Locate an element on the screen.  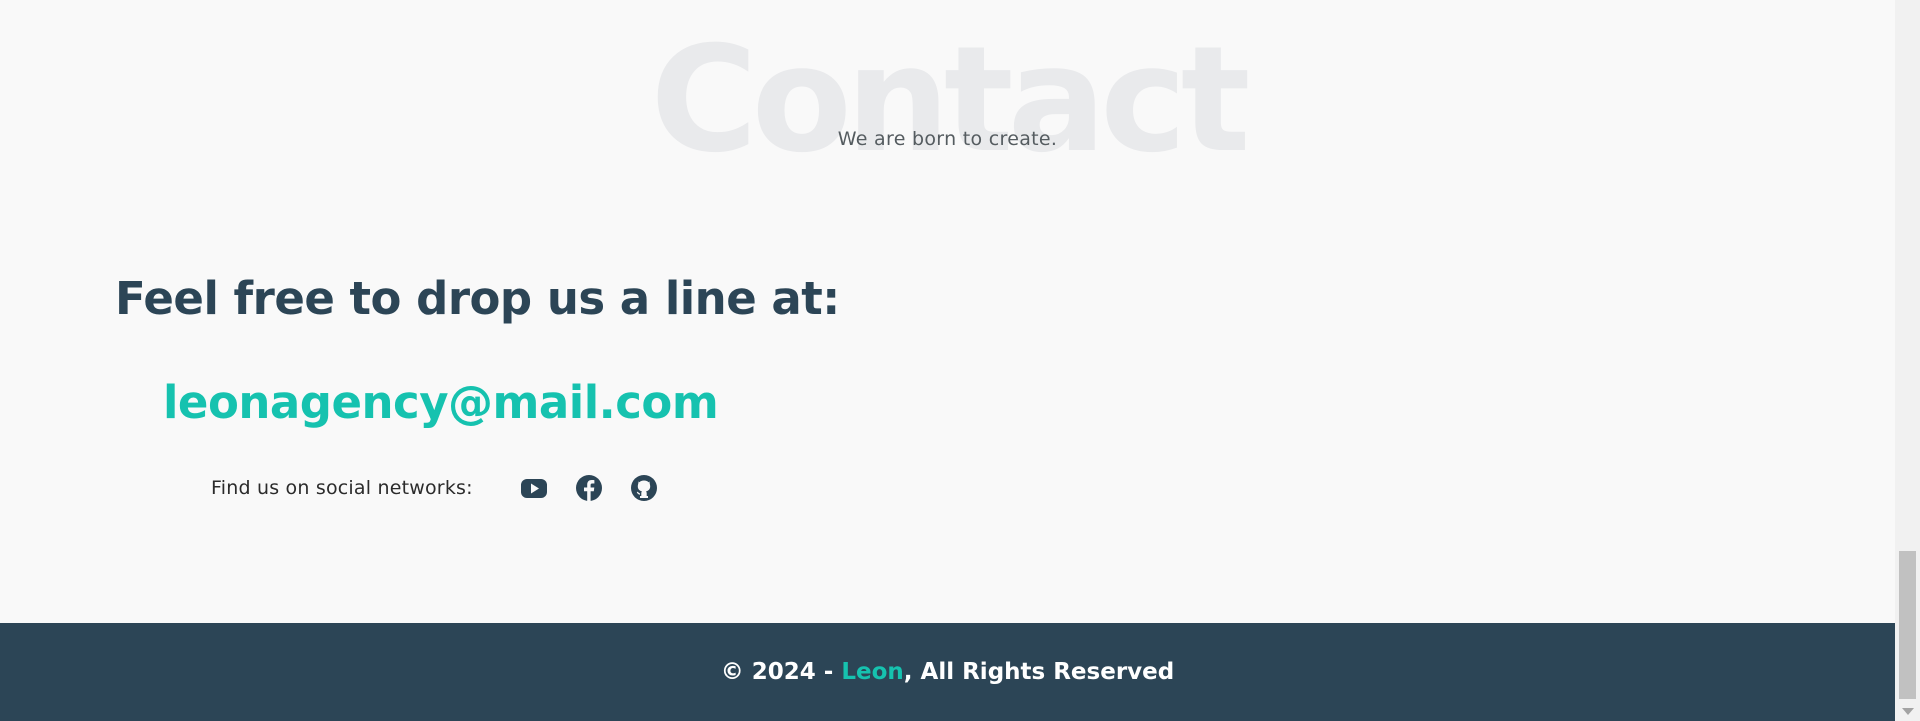
facebook-icon is located at coordinates (589, 488).